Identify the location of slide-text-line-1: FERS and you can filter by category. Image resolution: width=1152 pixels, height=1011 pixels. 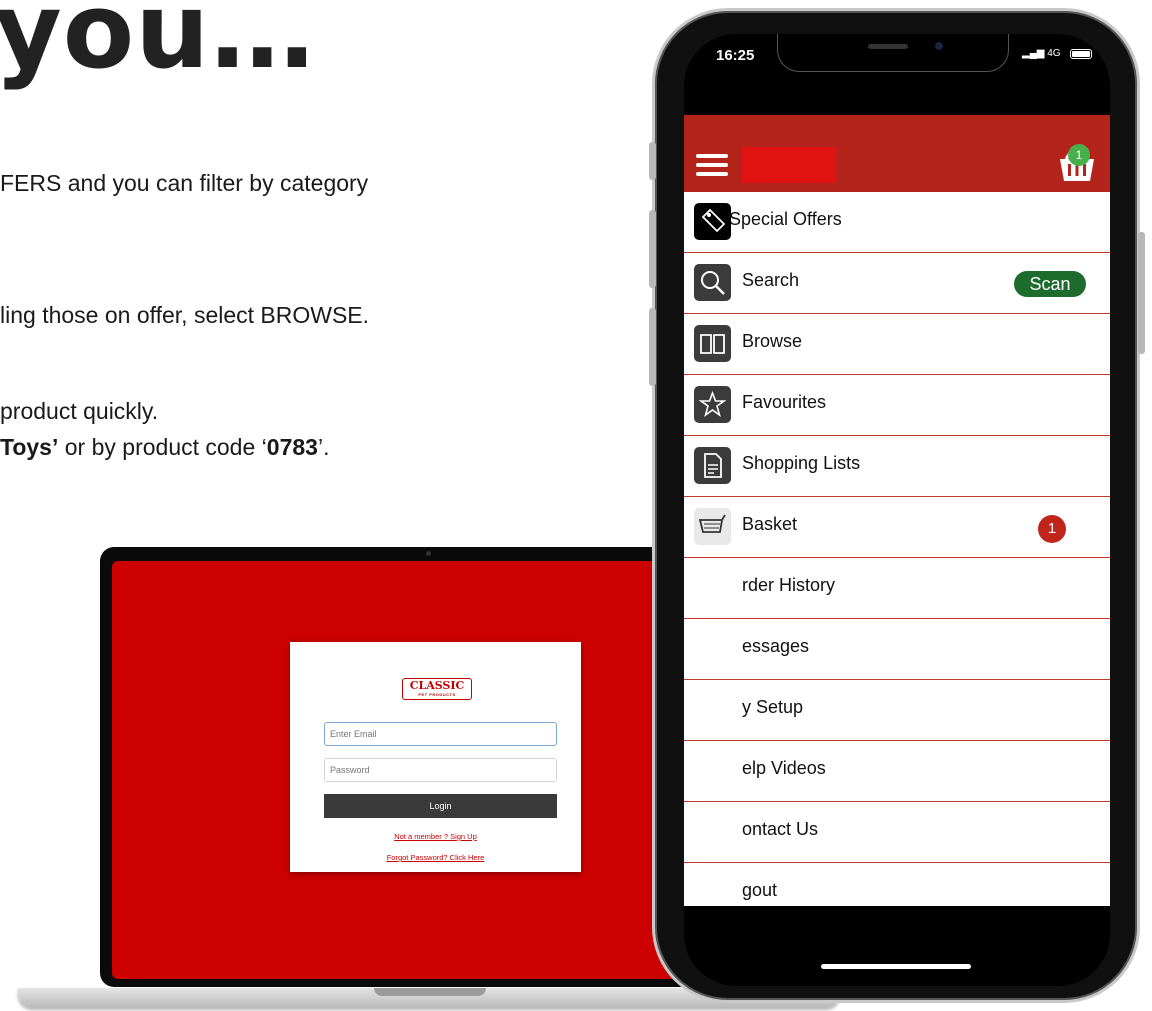
(184, 183).